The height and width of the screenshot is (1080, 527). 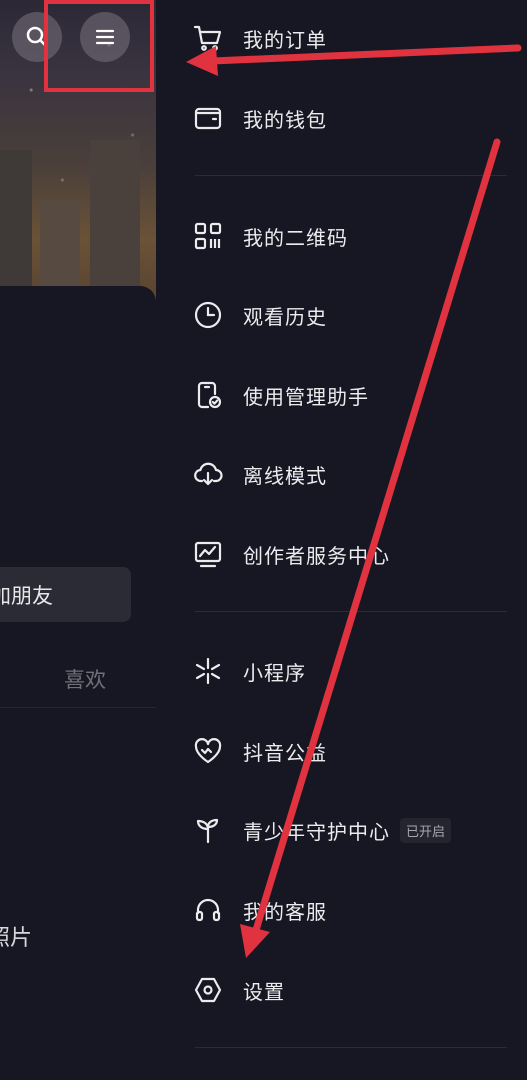 What do you see at coordinates (208, 990) in the screenshot?
I see `hexagon-settings-icon` at bounding box center [208, 990].